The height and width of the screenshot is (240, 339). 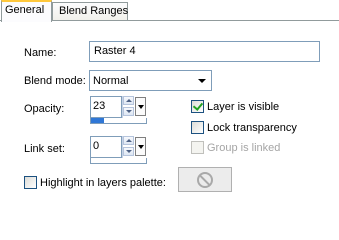 What do you see at coordinates (118, 161) in the screenshot?
I see `link-set-bar` at bounding box center [118, 161].